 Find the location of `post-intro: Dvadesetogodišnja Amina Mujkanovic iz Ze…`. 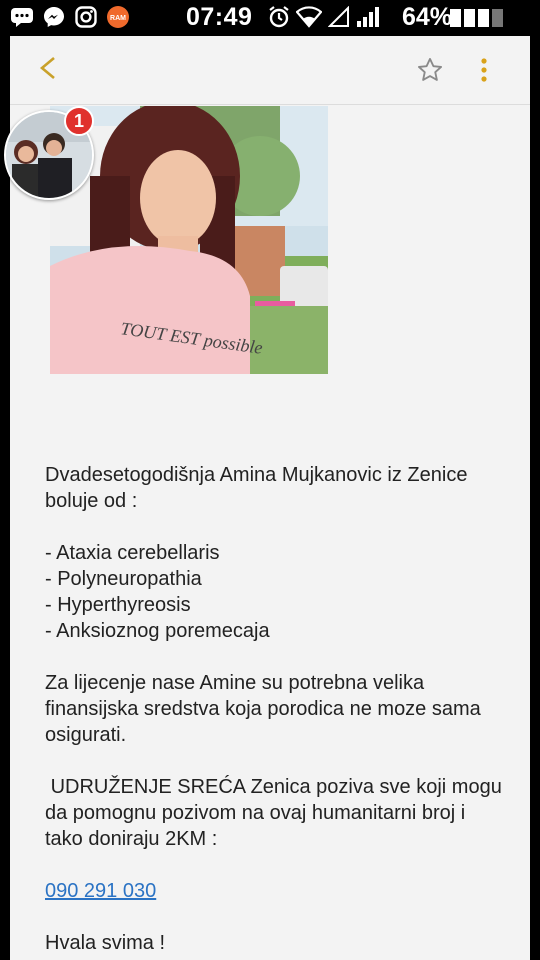

post-intro: Dvadesetogodišnja Amina Mujkanovic iz Ze… is located at coordinates (256, 488).